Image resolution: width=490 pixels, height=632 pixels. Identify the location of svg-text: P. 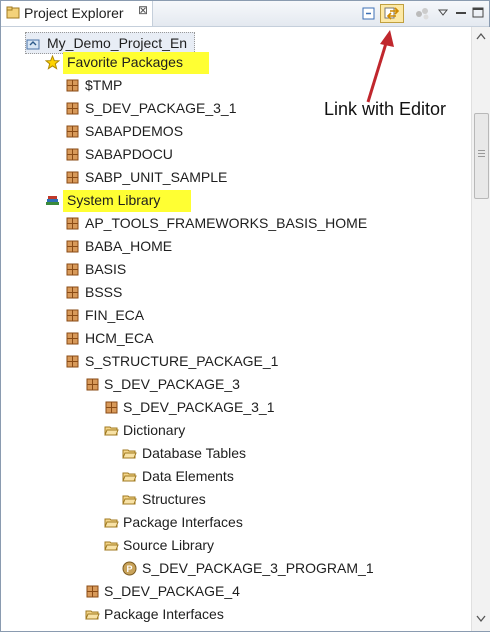
(129, 569).